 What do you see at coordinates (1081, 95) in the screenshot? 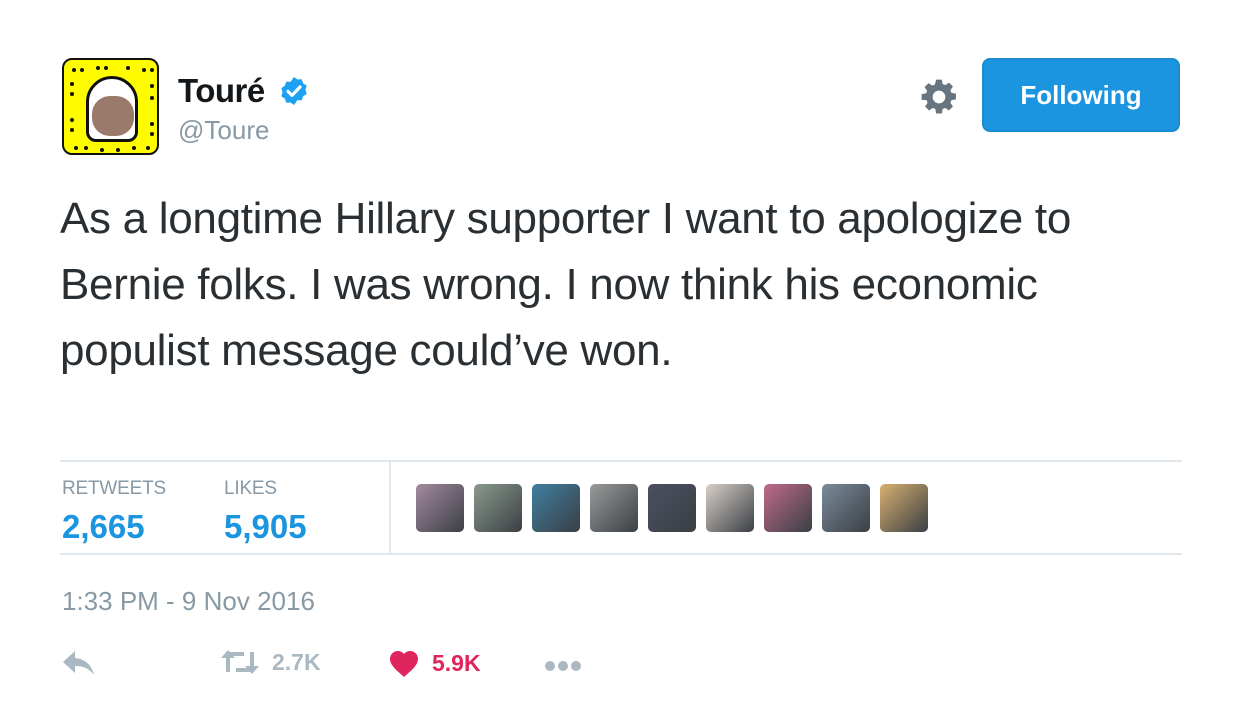
I see `following-button: Following` at bounding box center [1081, 95].